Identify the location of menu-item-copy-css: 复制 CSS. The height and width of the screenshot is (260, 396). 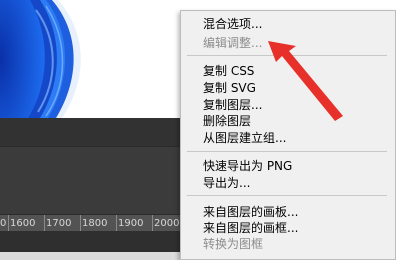
(228, 71).